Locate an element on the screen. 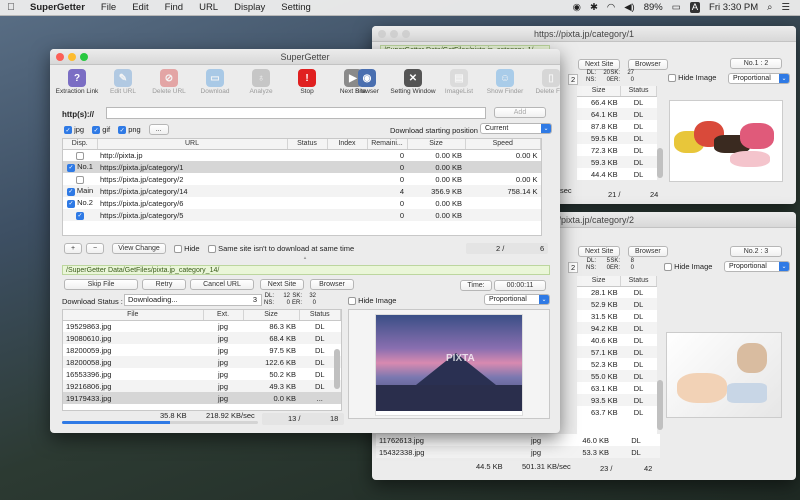 This screenshot has width=800, height=500. table-row: 19529863.jpg jpg 86.3 KB DL is located at coordinates (202, 326).